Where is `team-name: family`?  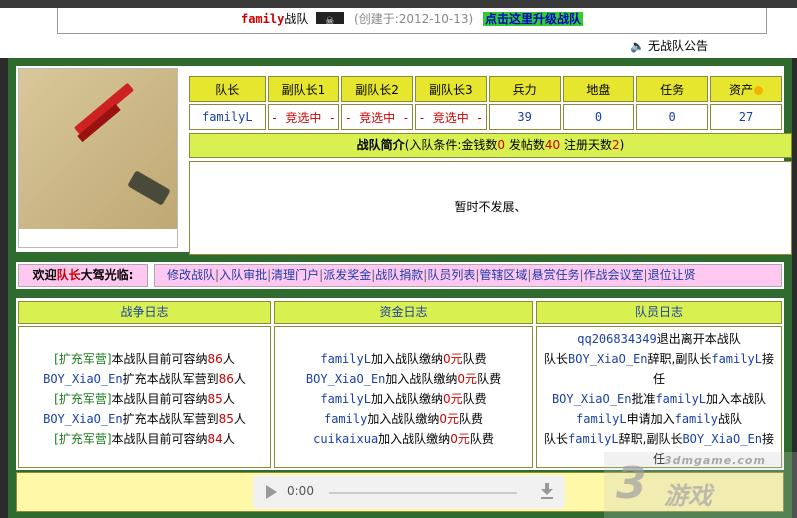
team-name: family is located at coordinates (262, 19).